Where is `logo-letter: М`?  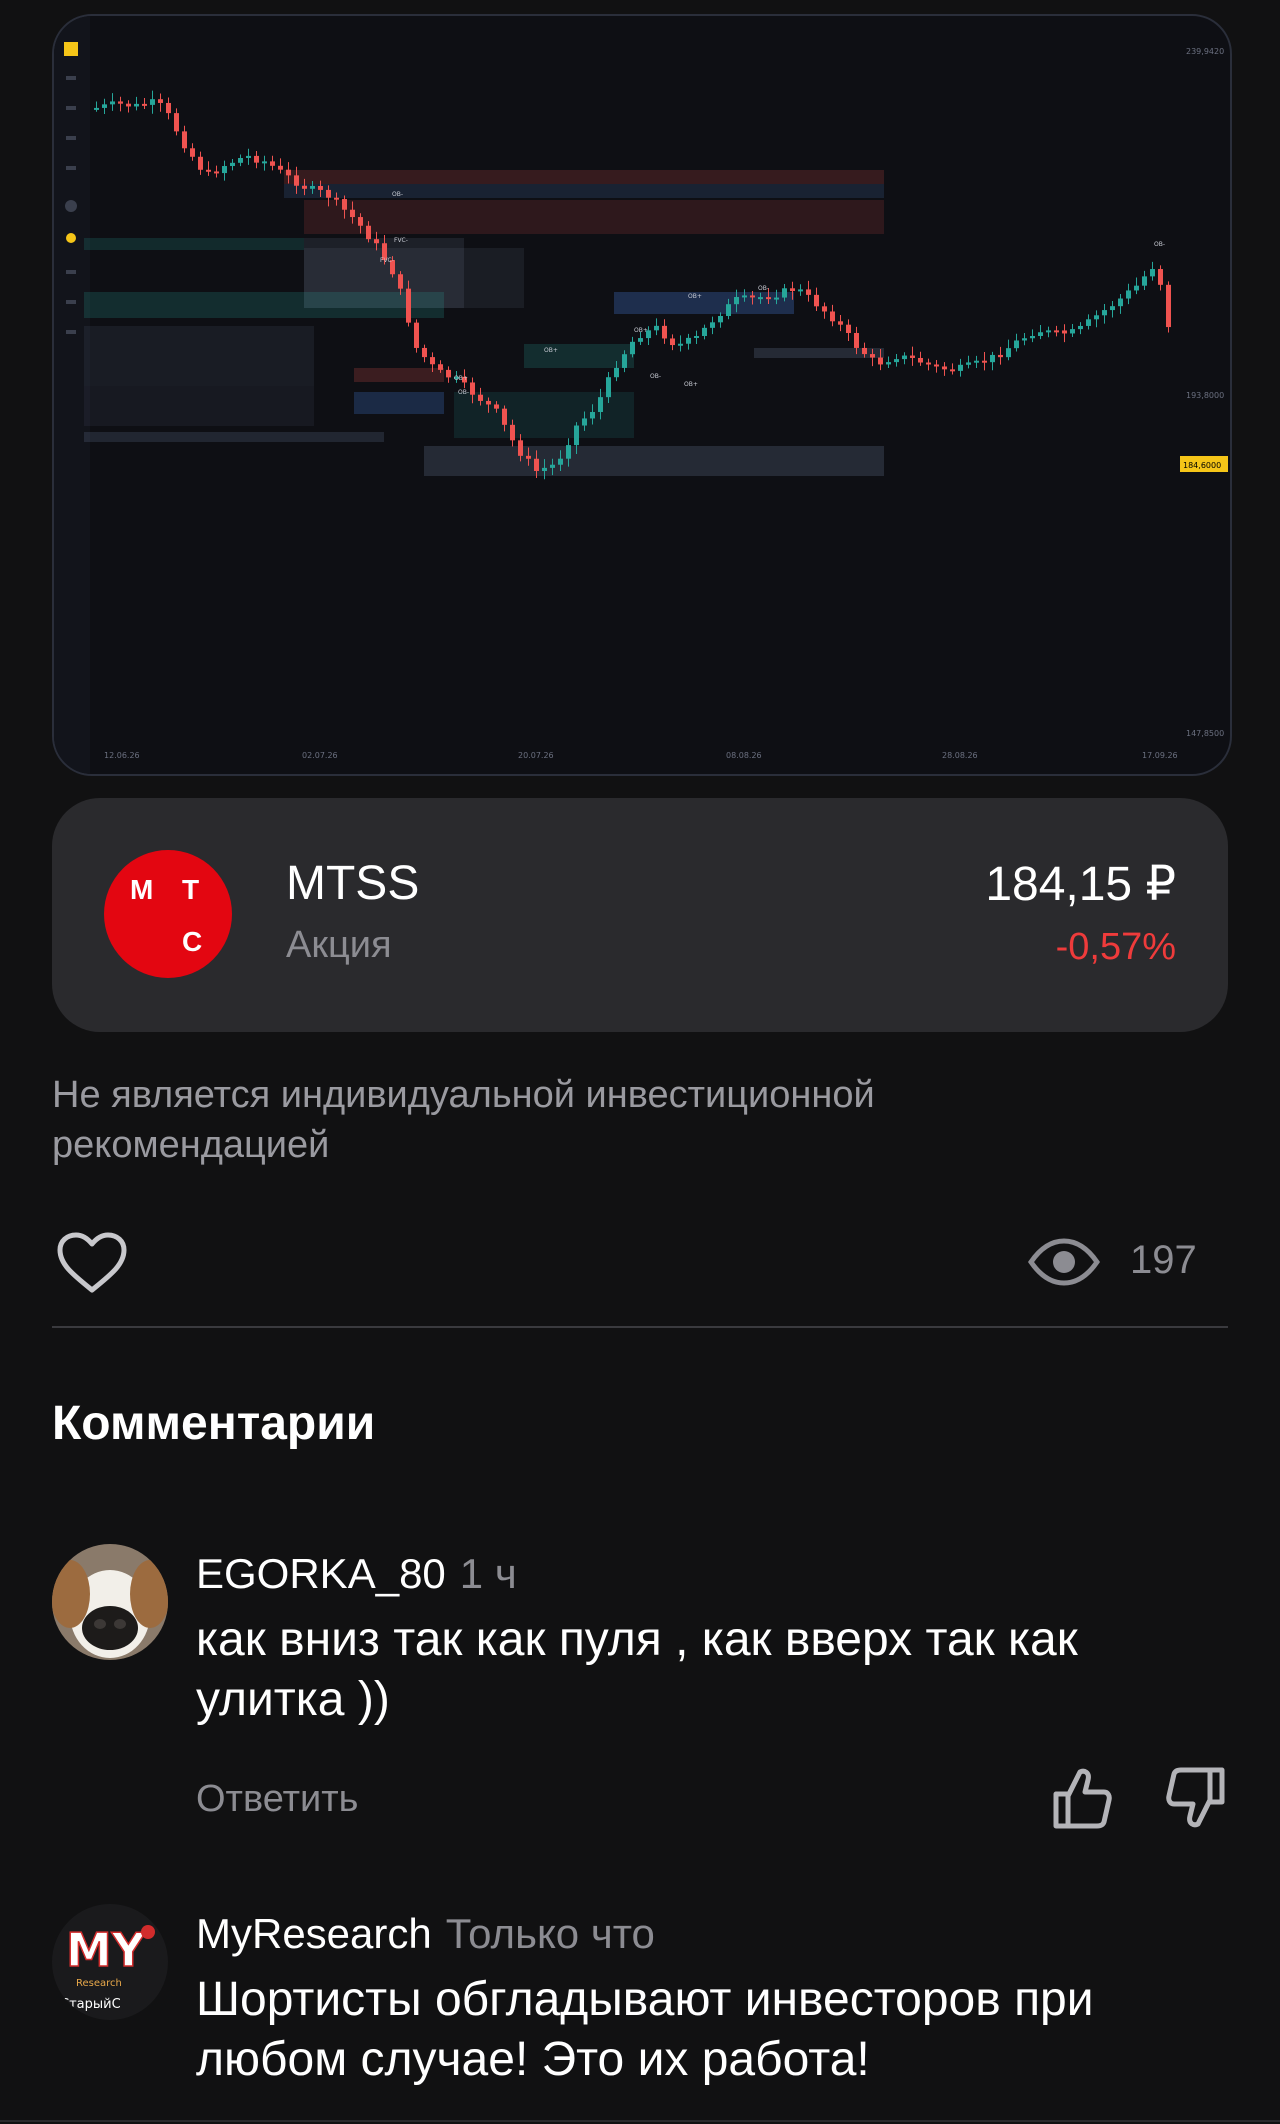
logo-letter: М is located at coordinates (142, 889).